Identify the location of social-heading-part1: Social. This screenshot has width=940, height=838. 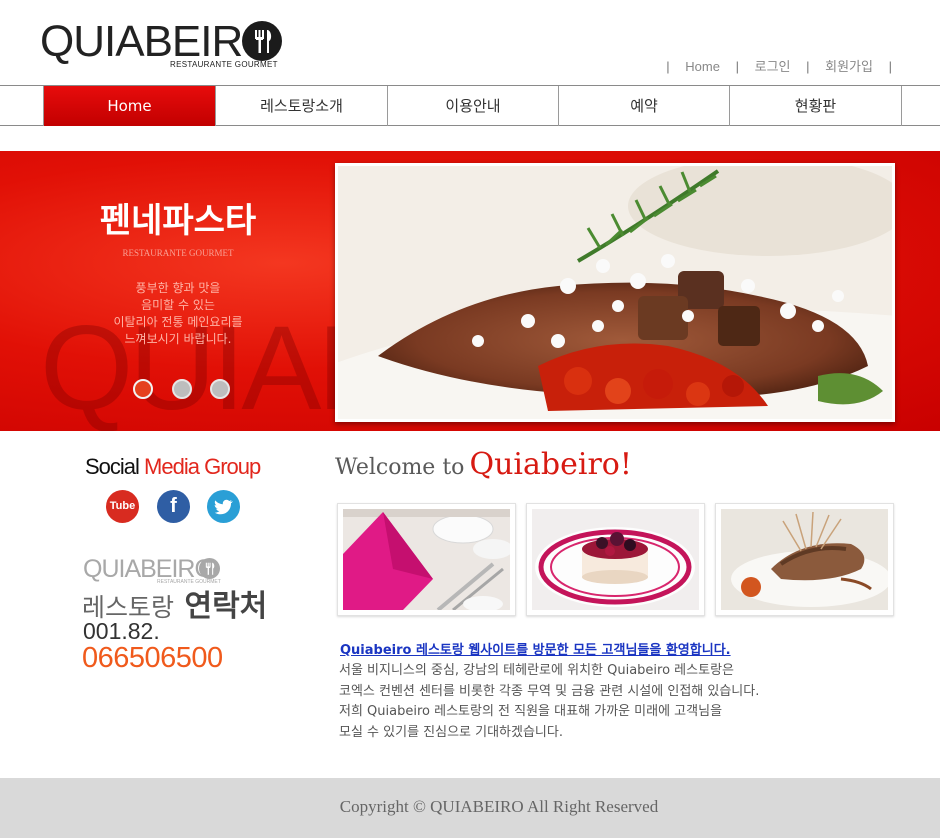
(112, 466).